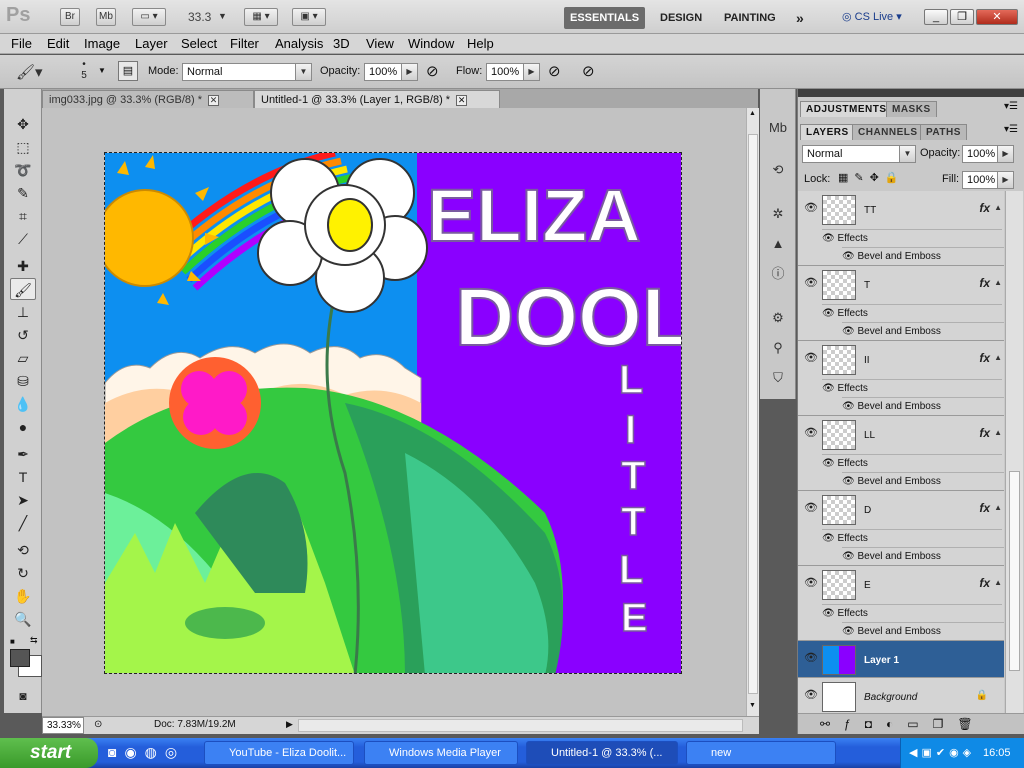 Image resolution: width=1024 pixels, height=768 pixels. I want to click on type-tool-icon: T, so click(23, 477).